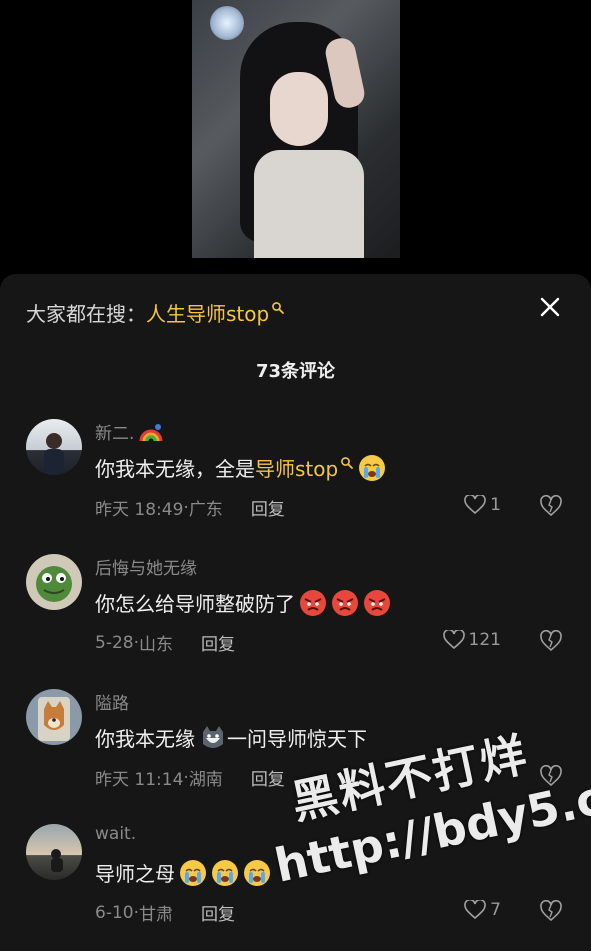  What do you see at coordinates (297, 739) in the screenshot?
I see `comment-text-part: 一问导师惊天下` at bounding box center [297, 739].